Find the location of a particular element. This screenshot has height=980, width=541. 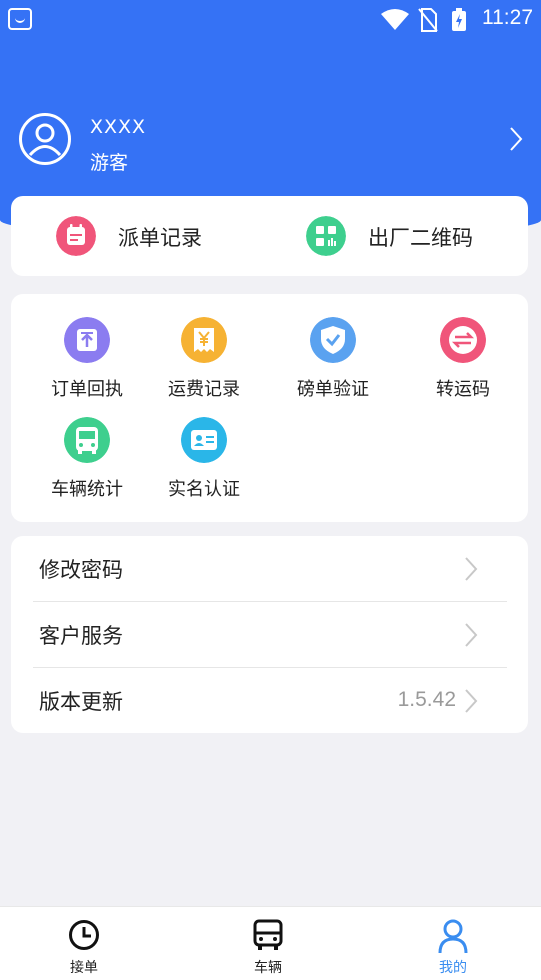

tab-mine: 我的 is located at coordinates (453, 943).